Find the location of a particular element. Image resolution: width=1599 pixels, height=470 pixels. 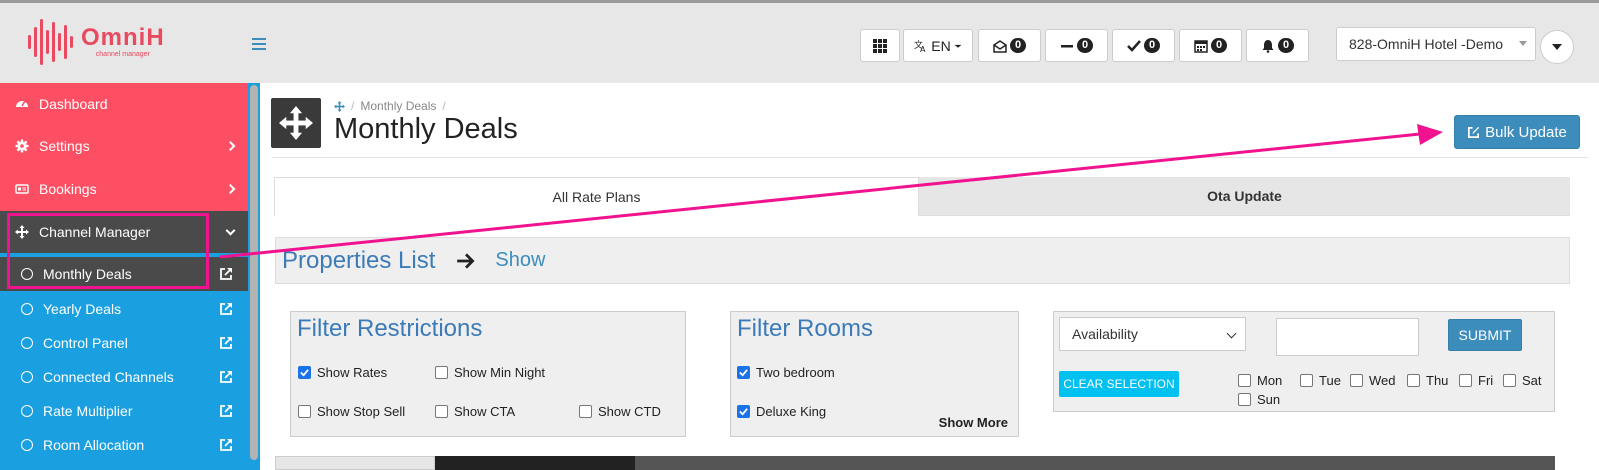

bulk-update-button: Bulk Update is located at coordinates (1517, 132).